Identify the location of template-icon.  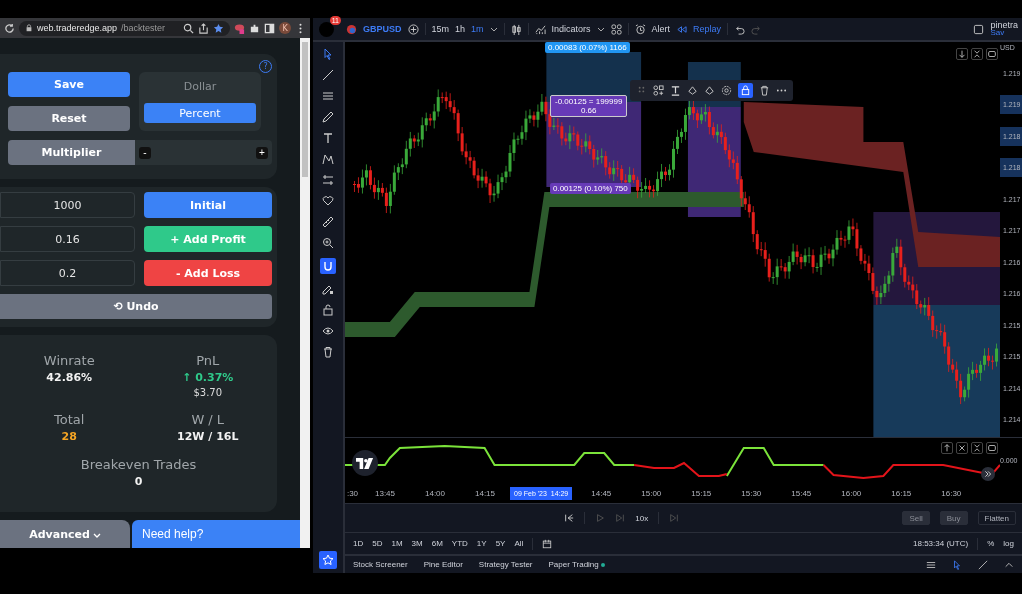
(658, 90).